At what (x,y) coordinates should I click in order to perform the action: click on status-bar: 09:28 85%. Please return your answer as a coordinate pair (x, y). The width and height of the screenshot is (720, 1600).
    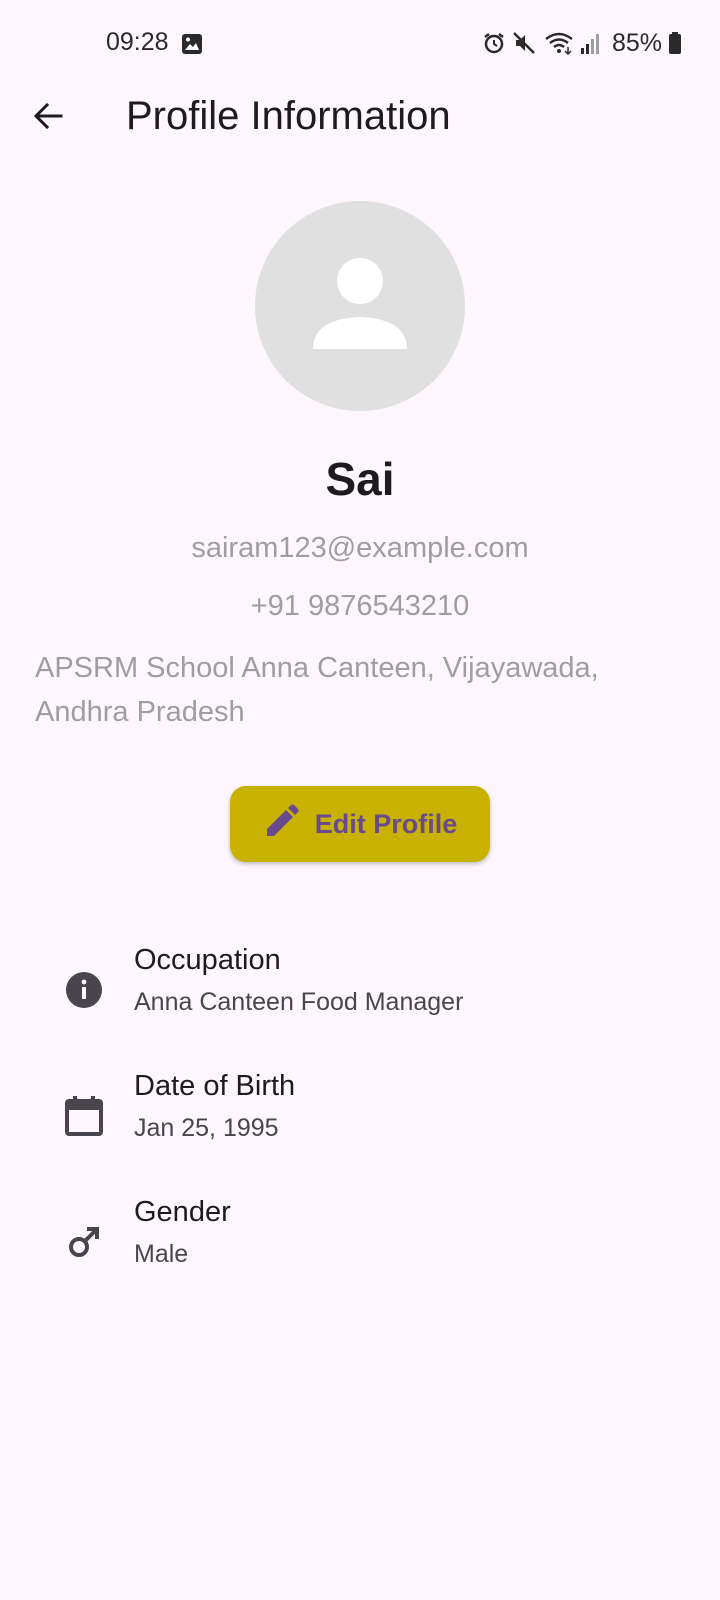
    Looking at the image, I should click on (360, 44).